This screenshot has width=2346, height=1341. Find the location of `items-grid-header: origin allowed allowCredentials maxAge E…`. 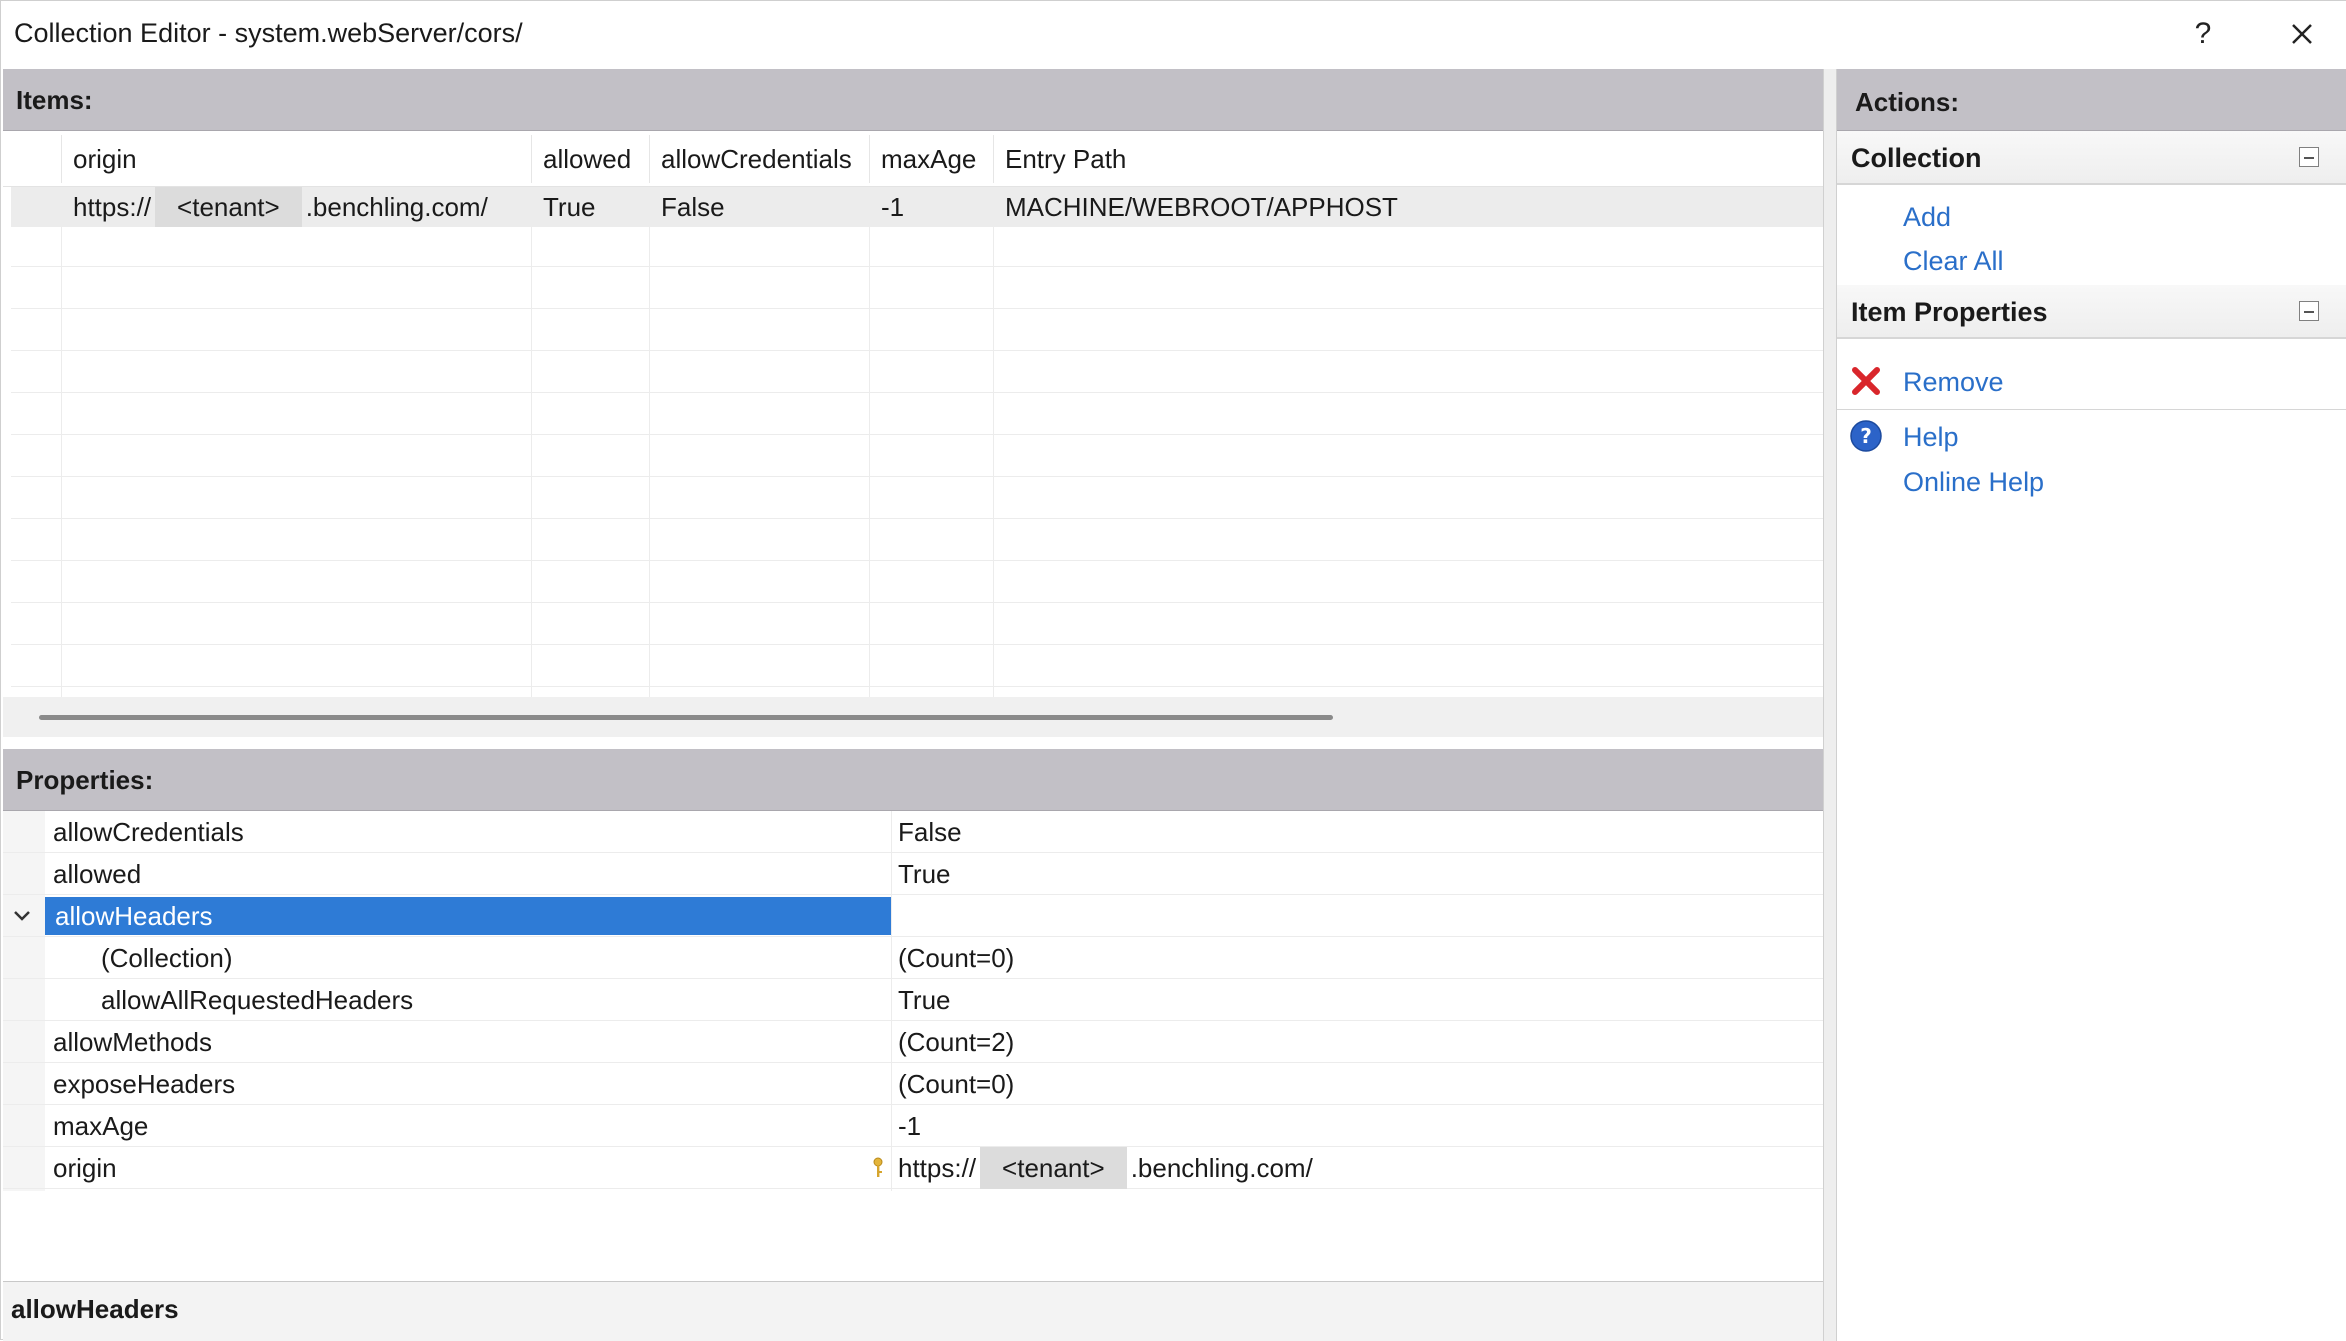

items-grid-header: origin allowed allowCredentials maxAge E… is located at coordinates (913, 159).